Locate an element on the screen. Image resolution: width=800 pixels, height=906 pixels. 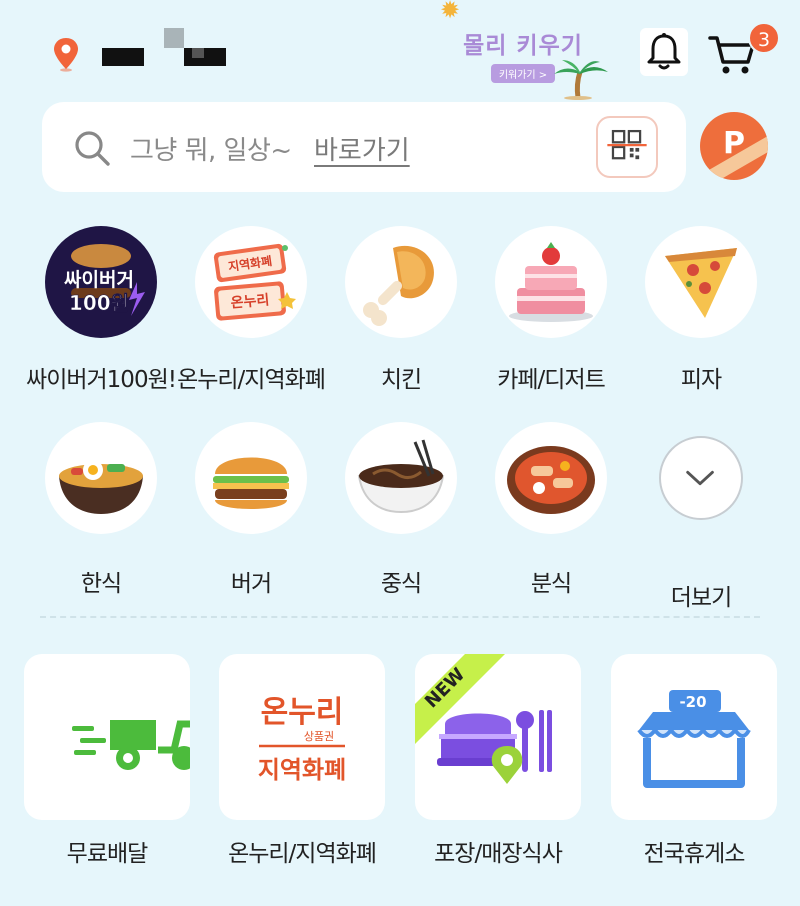
category-chicken: 치킨 is located at coordinates (401, 310).